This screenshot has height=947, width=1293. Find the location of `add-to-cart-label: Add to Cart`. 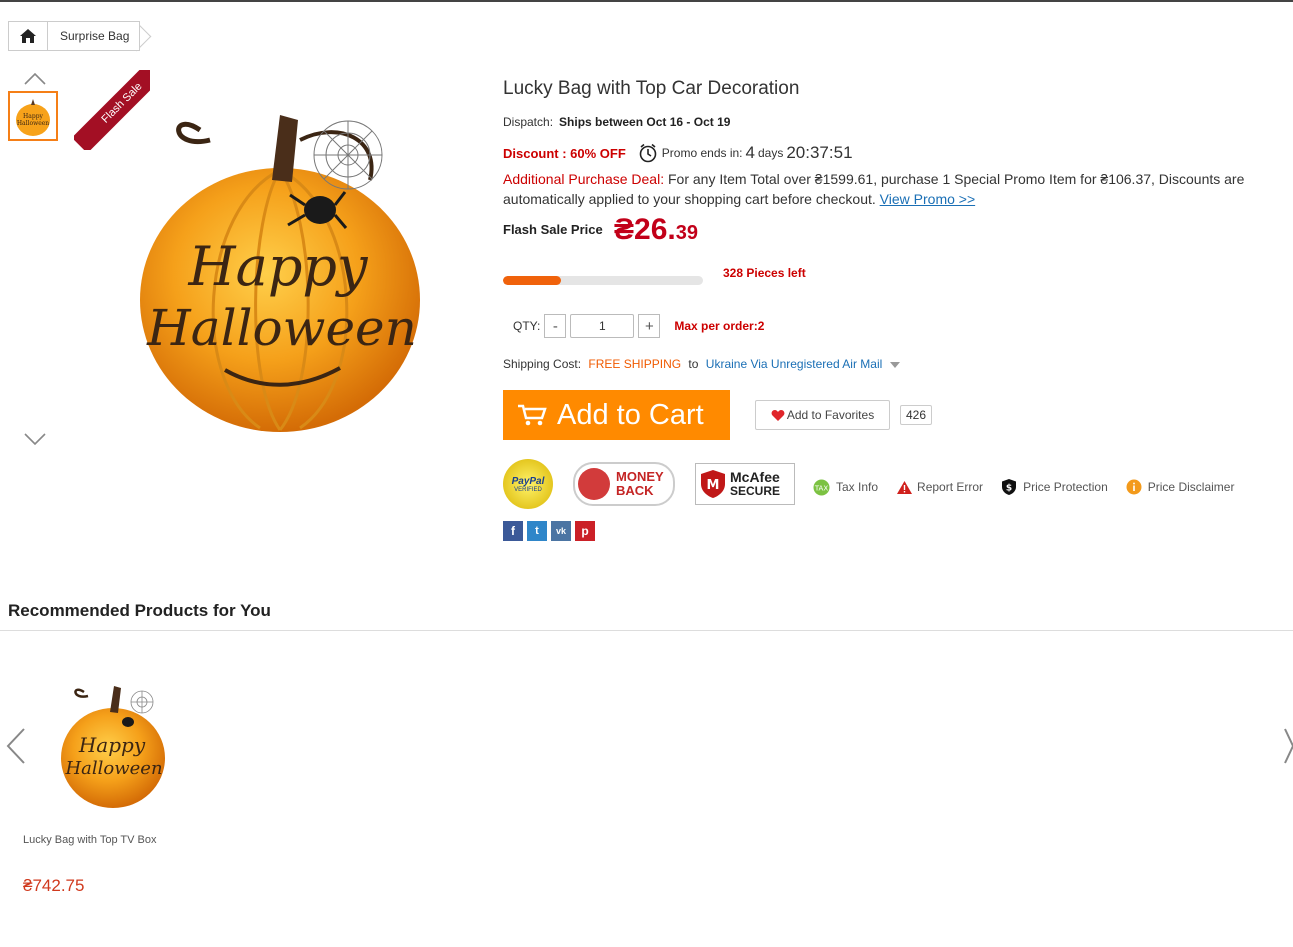

add-to-cart-label: Add to Cart is located at coordinates (630, 414).